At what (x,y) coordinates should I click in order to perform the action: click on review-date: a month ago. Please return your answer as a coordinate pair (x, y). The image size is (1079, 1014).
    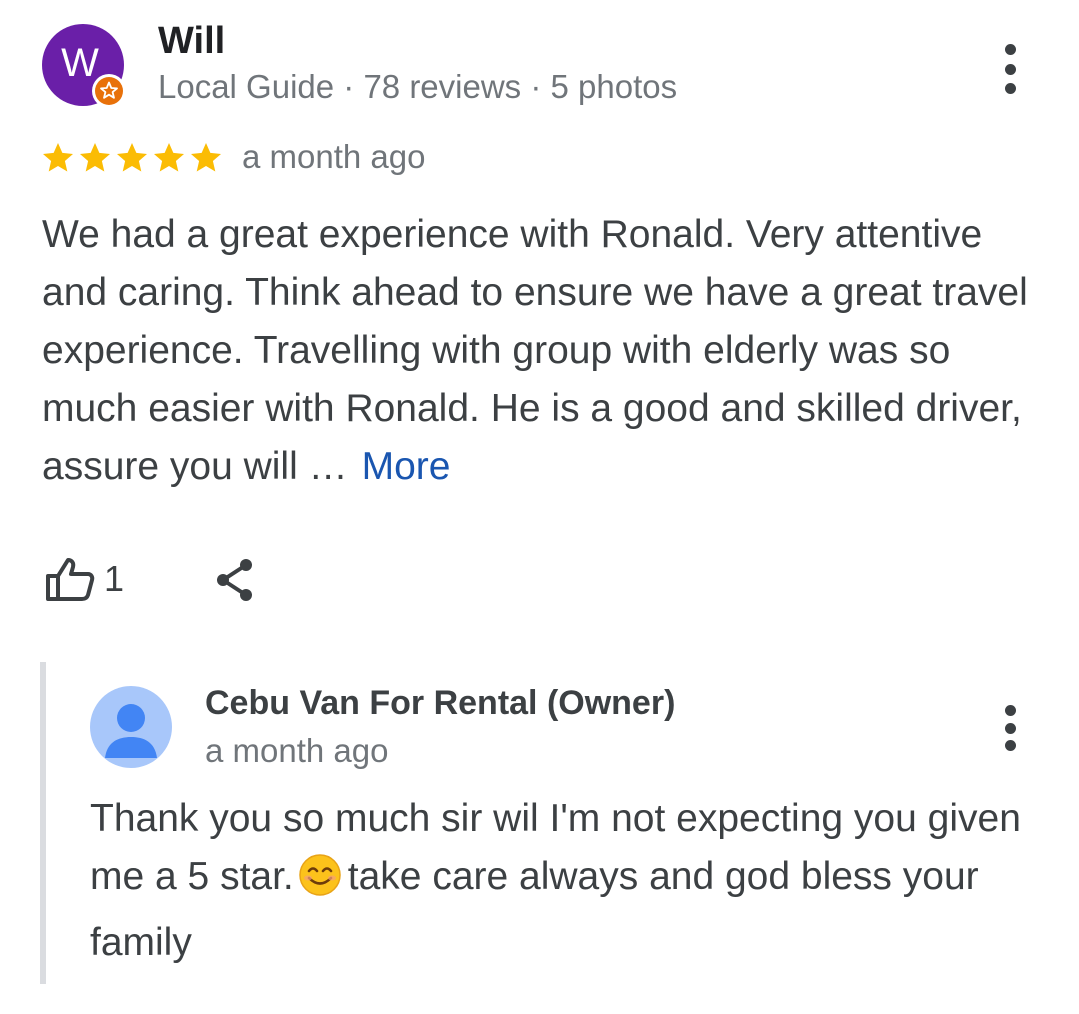
    Looking at the image, I should click on (334, 156).